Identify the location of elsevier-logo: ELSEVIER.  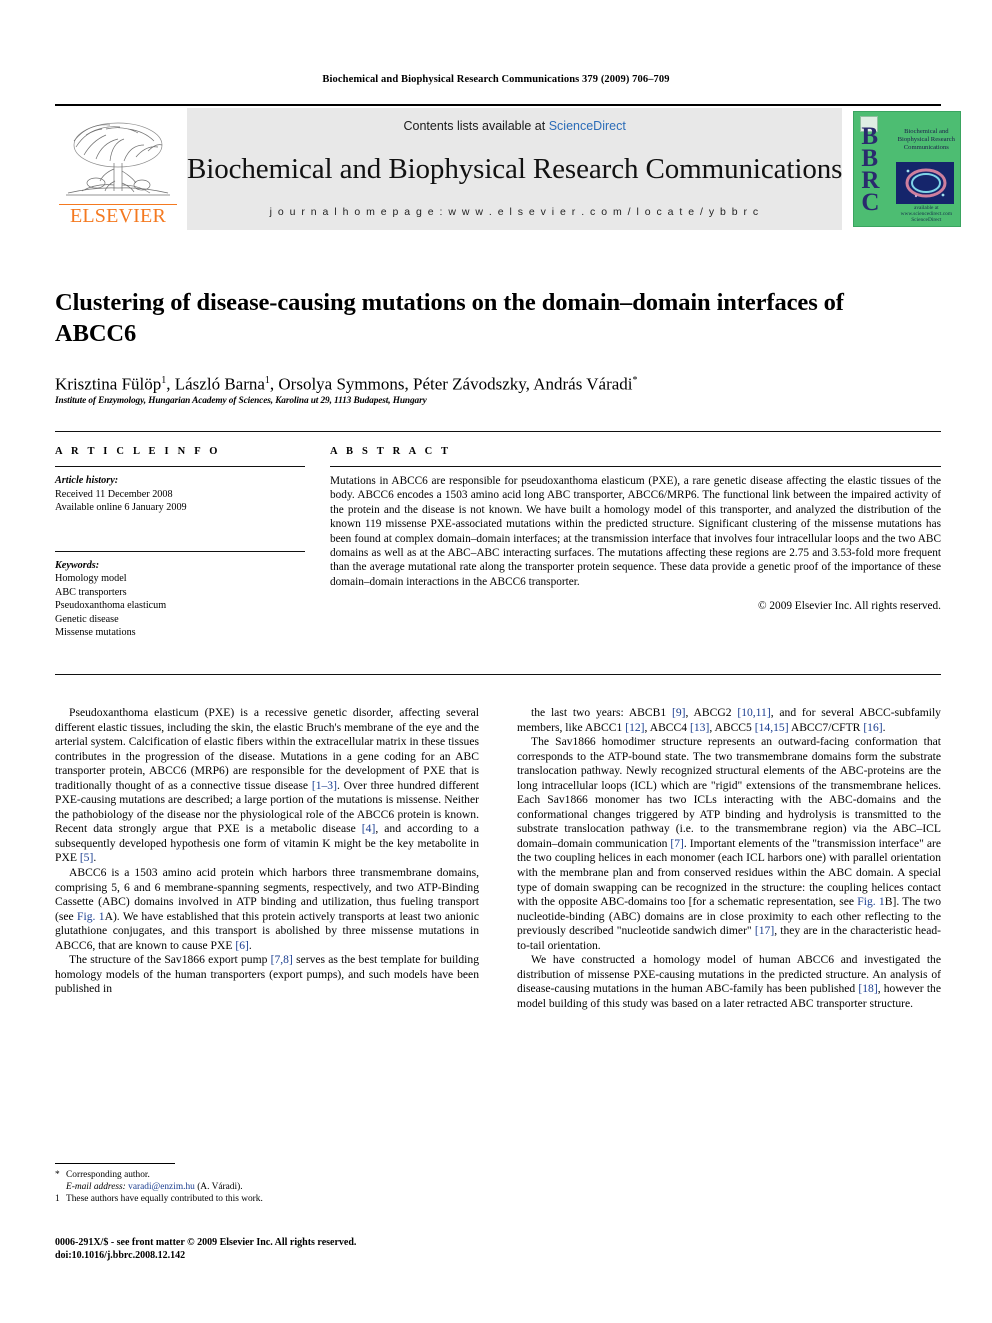
(118, 169).